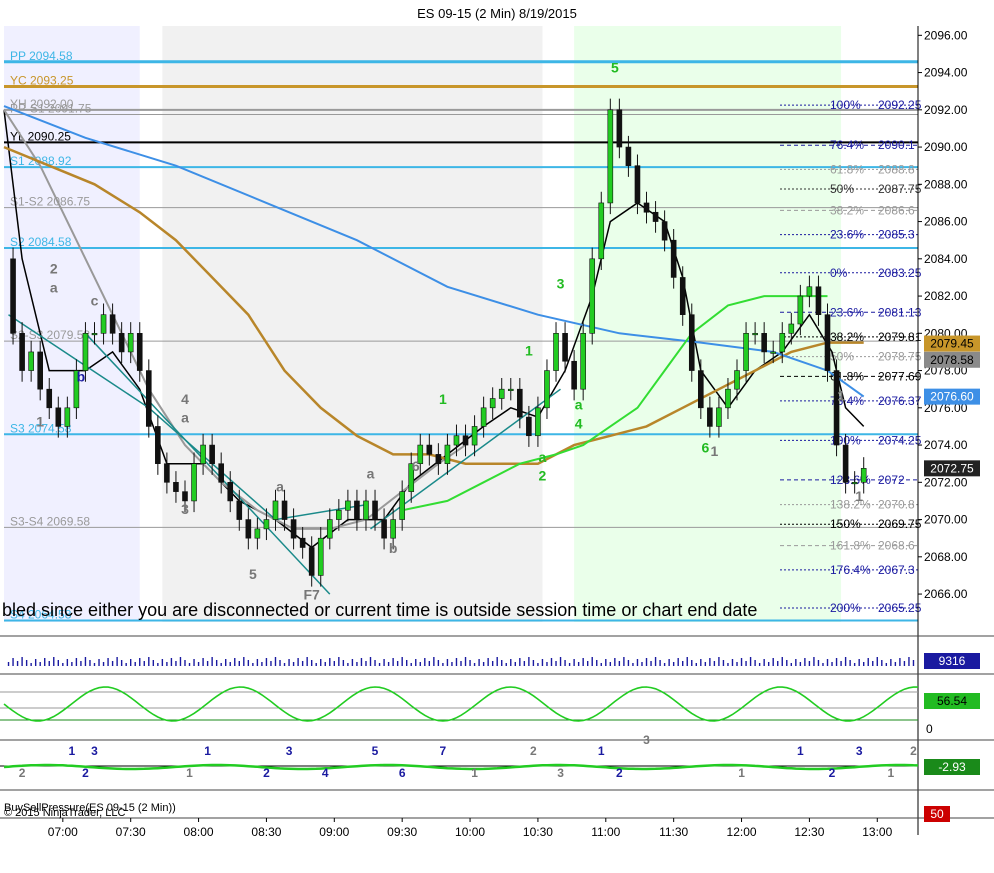 The height and width of the screenshot is (873, 994). Describe the element at coordinates (579, 405) in the screenshot. I see `wave-label-19: a` at that location.